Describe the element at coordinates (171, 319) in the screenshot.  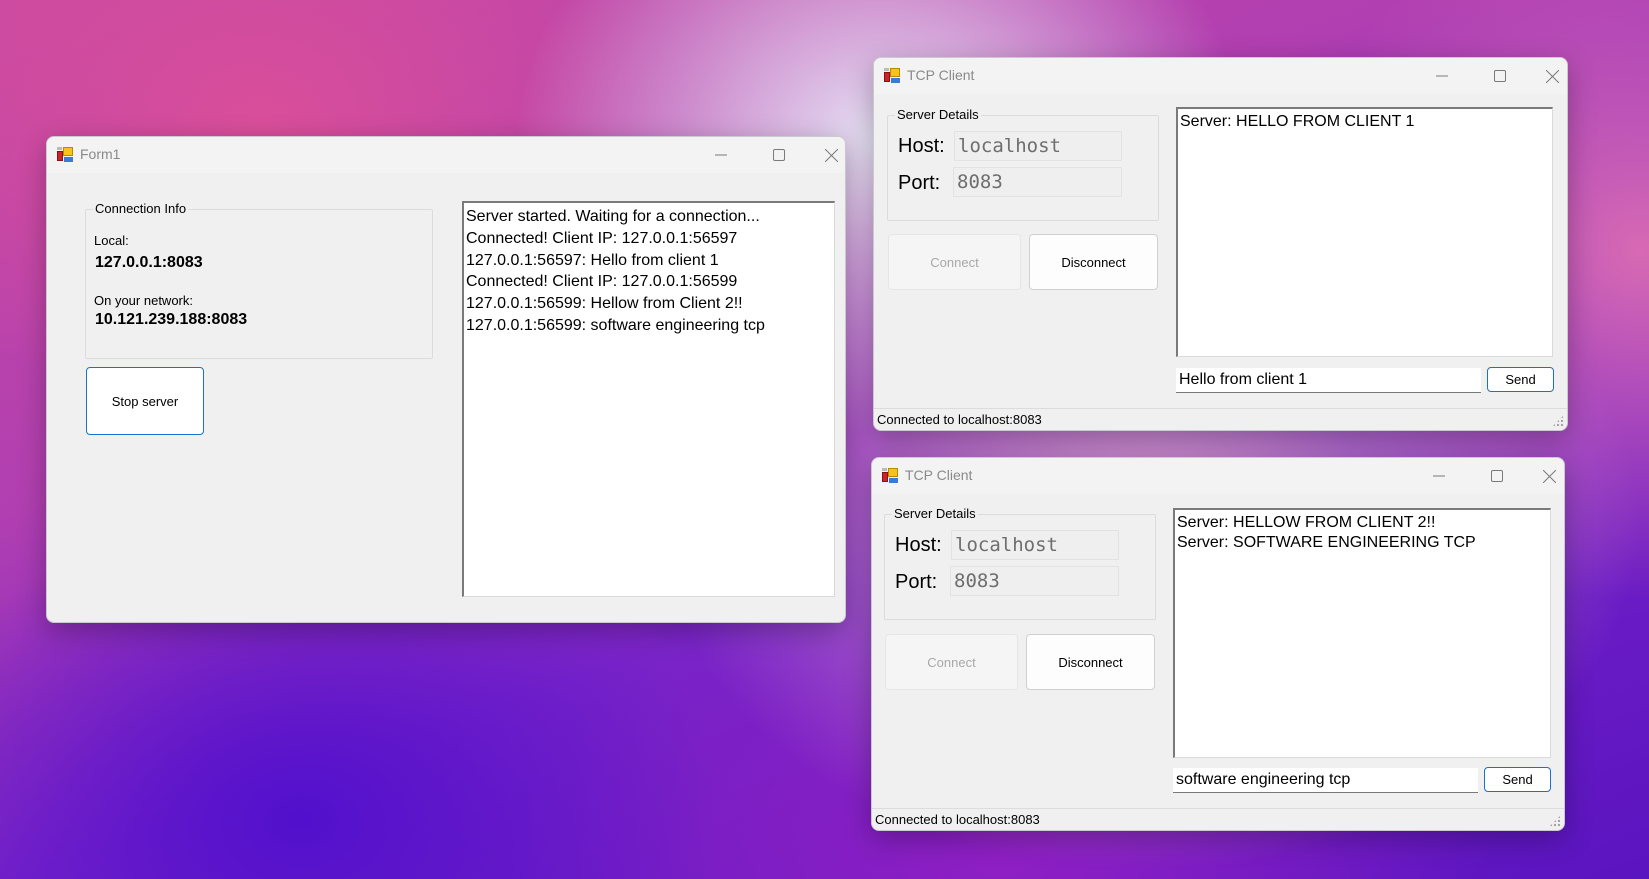
I see `network-address: 10.121.239.188:8083` at that location.